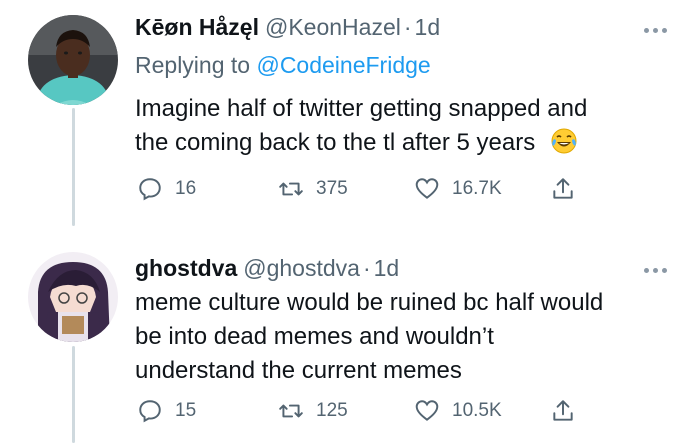 This screenshot has height=443, width=700. Describe the element at coordinates (196, 65) in the screenshot. I see `replying-to-label: Replying to` at that location.